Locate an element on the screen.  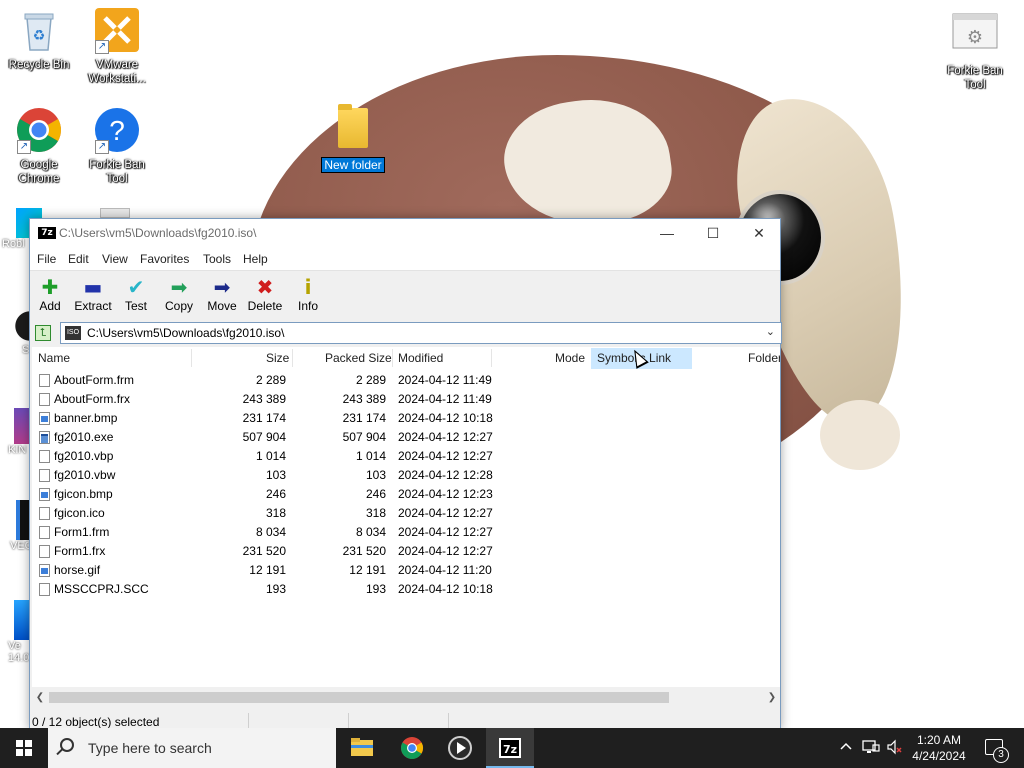
file-name: Form1.frx is located at coordinates (80, 551).